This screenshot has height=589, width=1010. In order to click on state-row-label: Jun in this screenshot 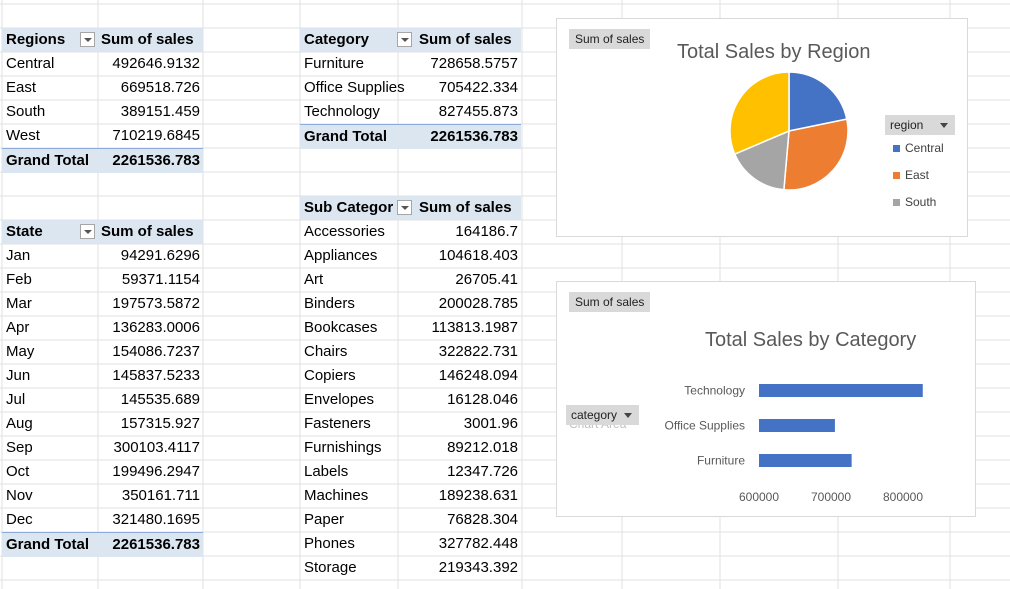, I will do `click(18, 375)`.